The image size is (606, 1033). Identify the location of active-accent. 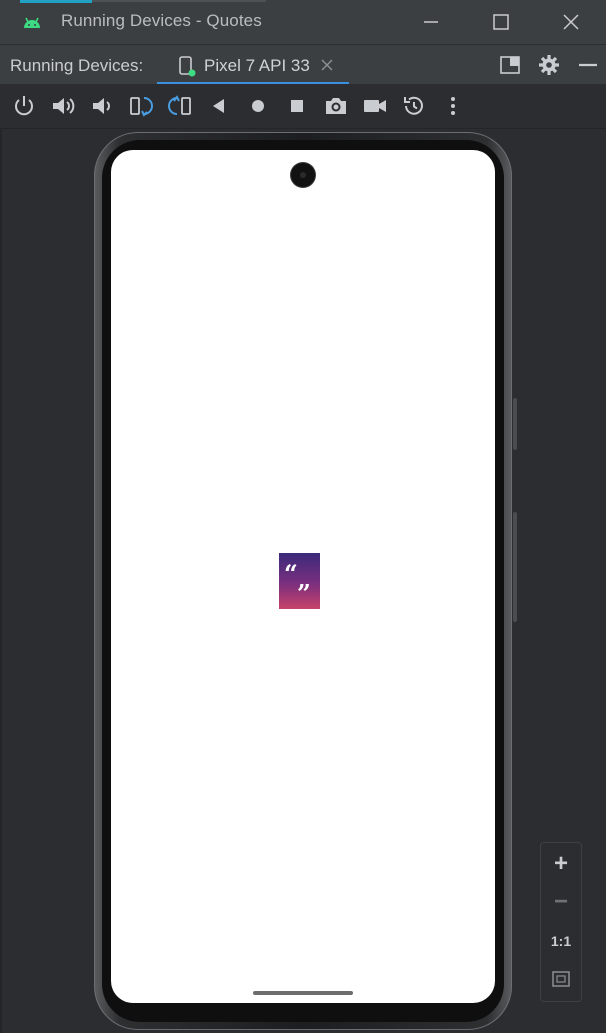
(56, 1).